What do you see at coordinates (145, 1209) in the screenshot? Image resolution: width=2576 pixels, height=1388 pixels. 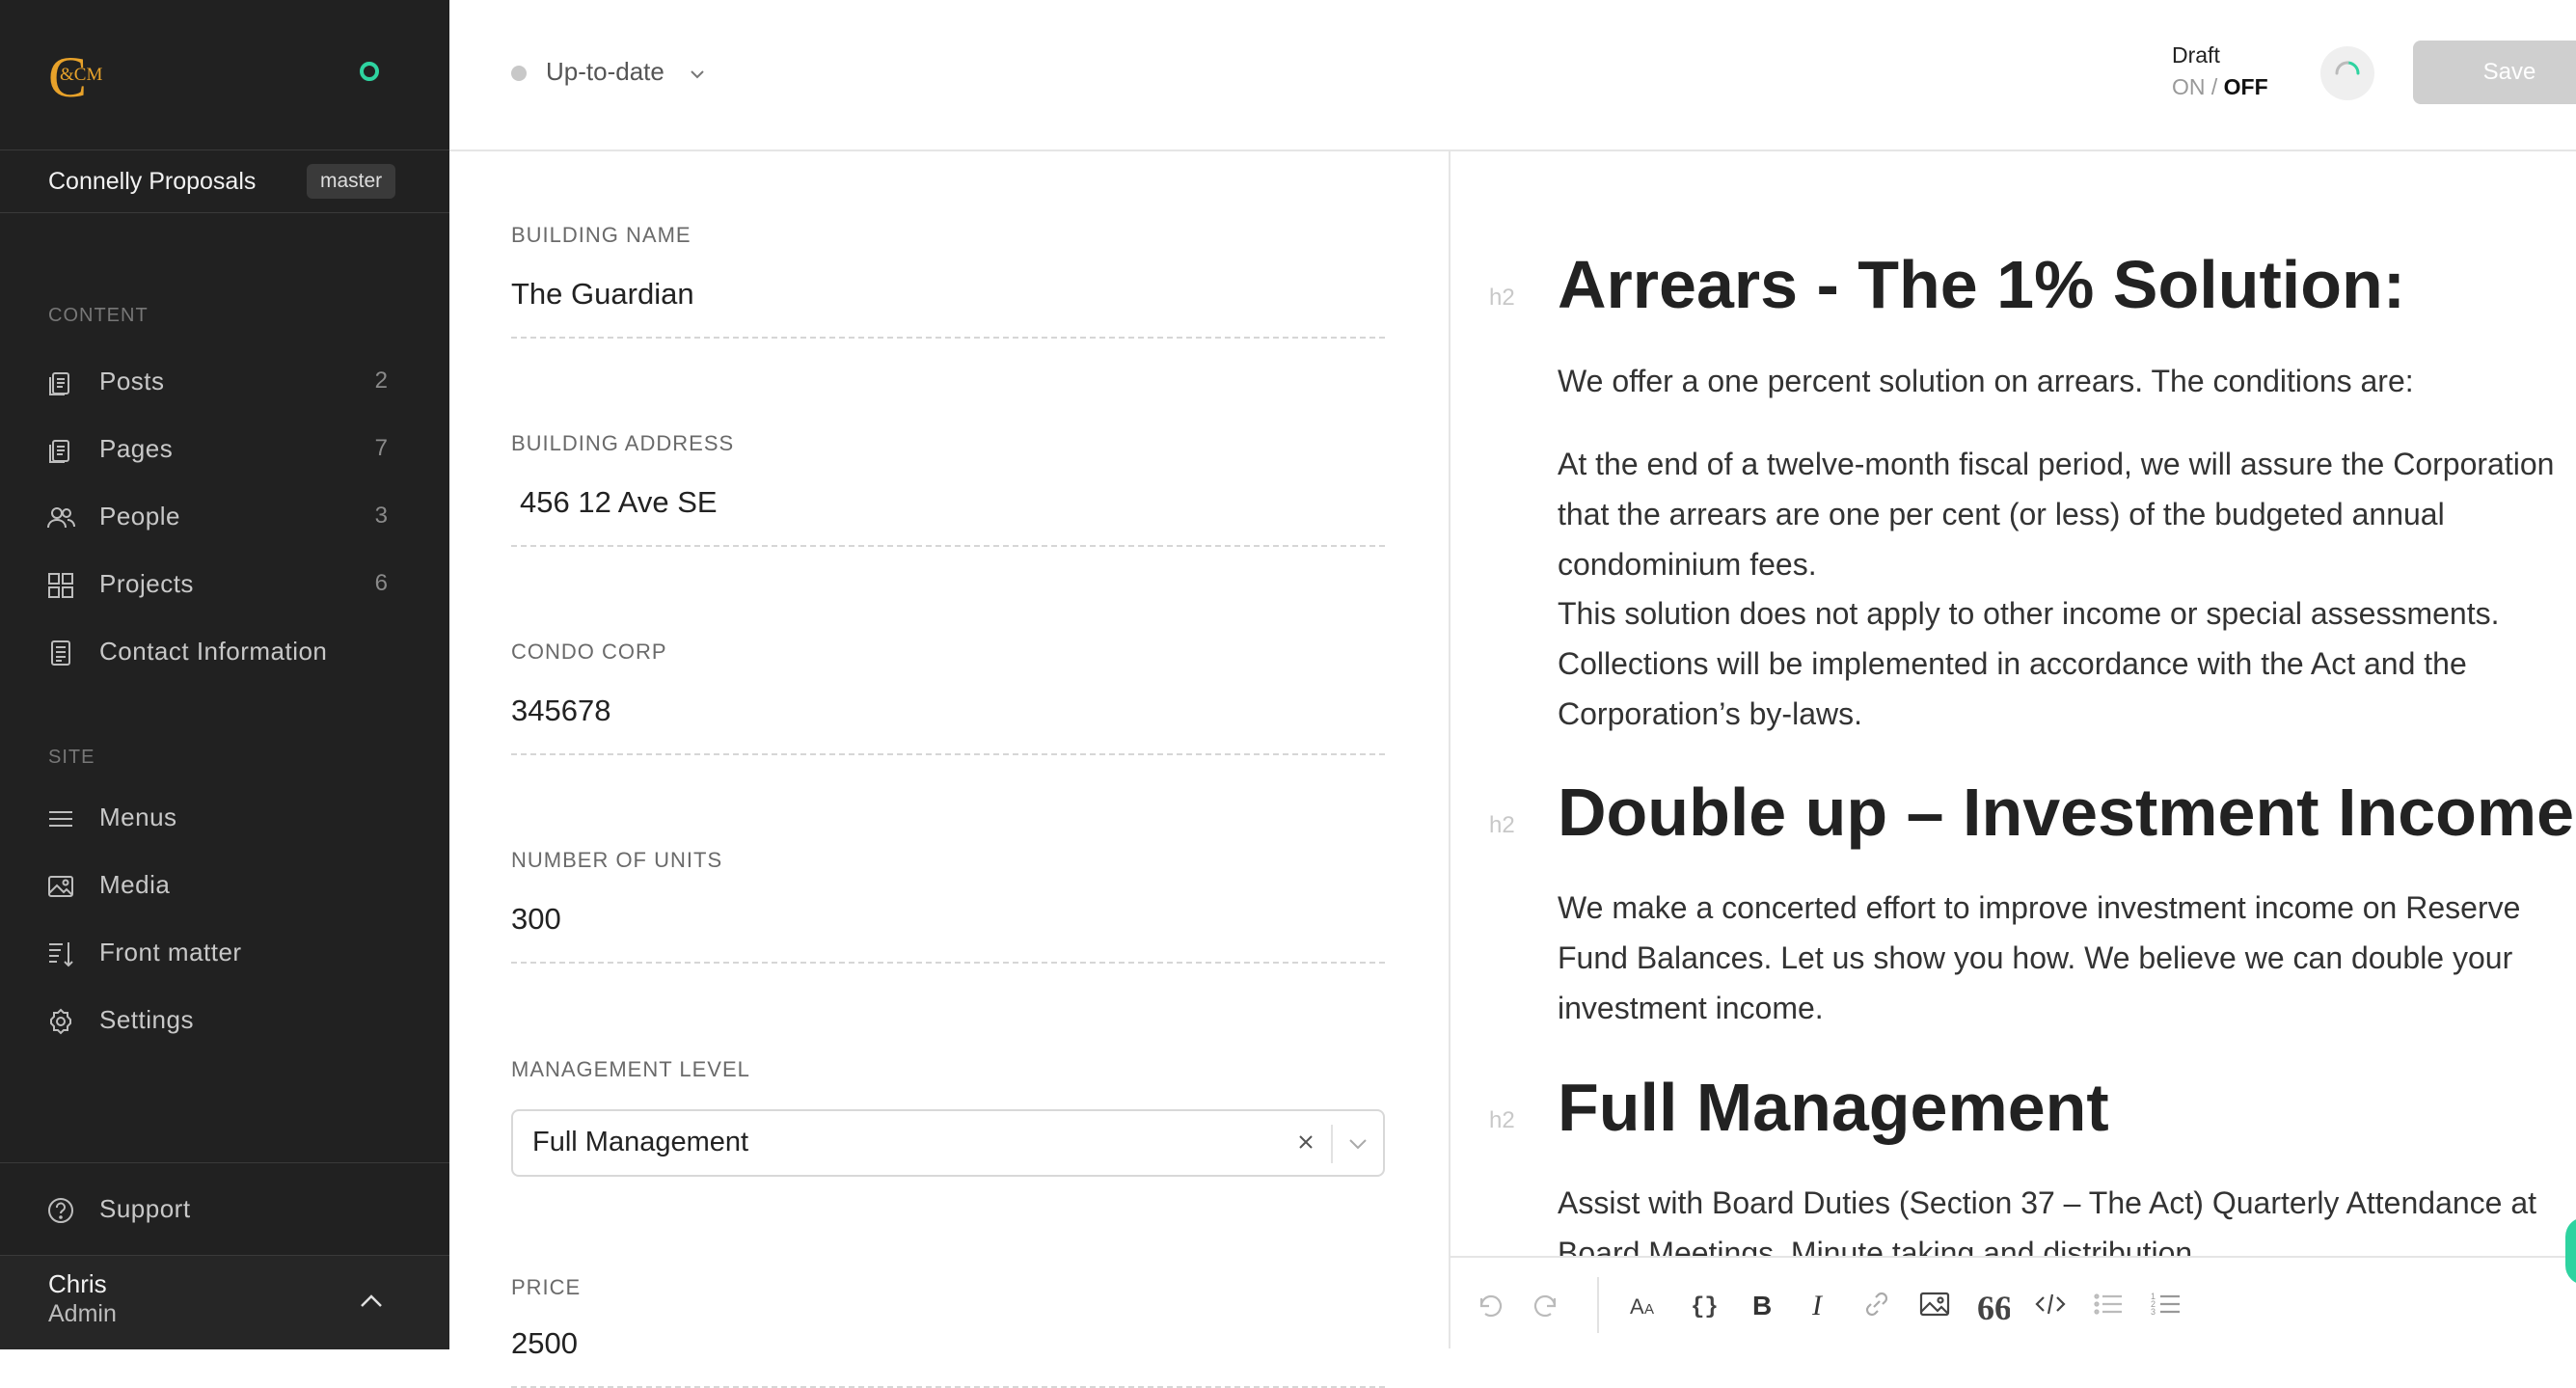 I see `sidebar-item-label: Support` at bounding box center [145, 1209].